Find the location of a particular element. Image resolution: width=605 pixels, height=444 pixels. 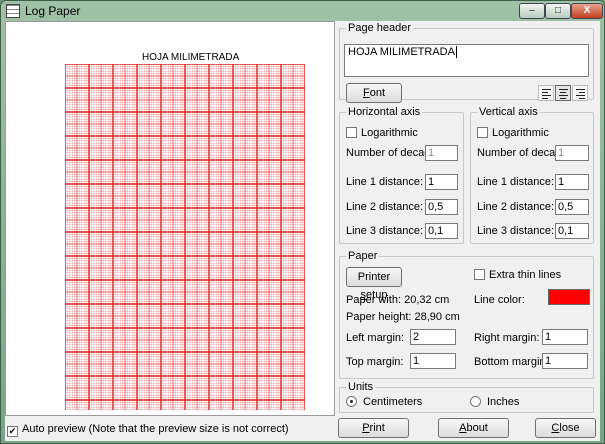

v-line1-label: Line 1 distance: is located at coordinates (516, 182).